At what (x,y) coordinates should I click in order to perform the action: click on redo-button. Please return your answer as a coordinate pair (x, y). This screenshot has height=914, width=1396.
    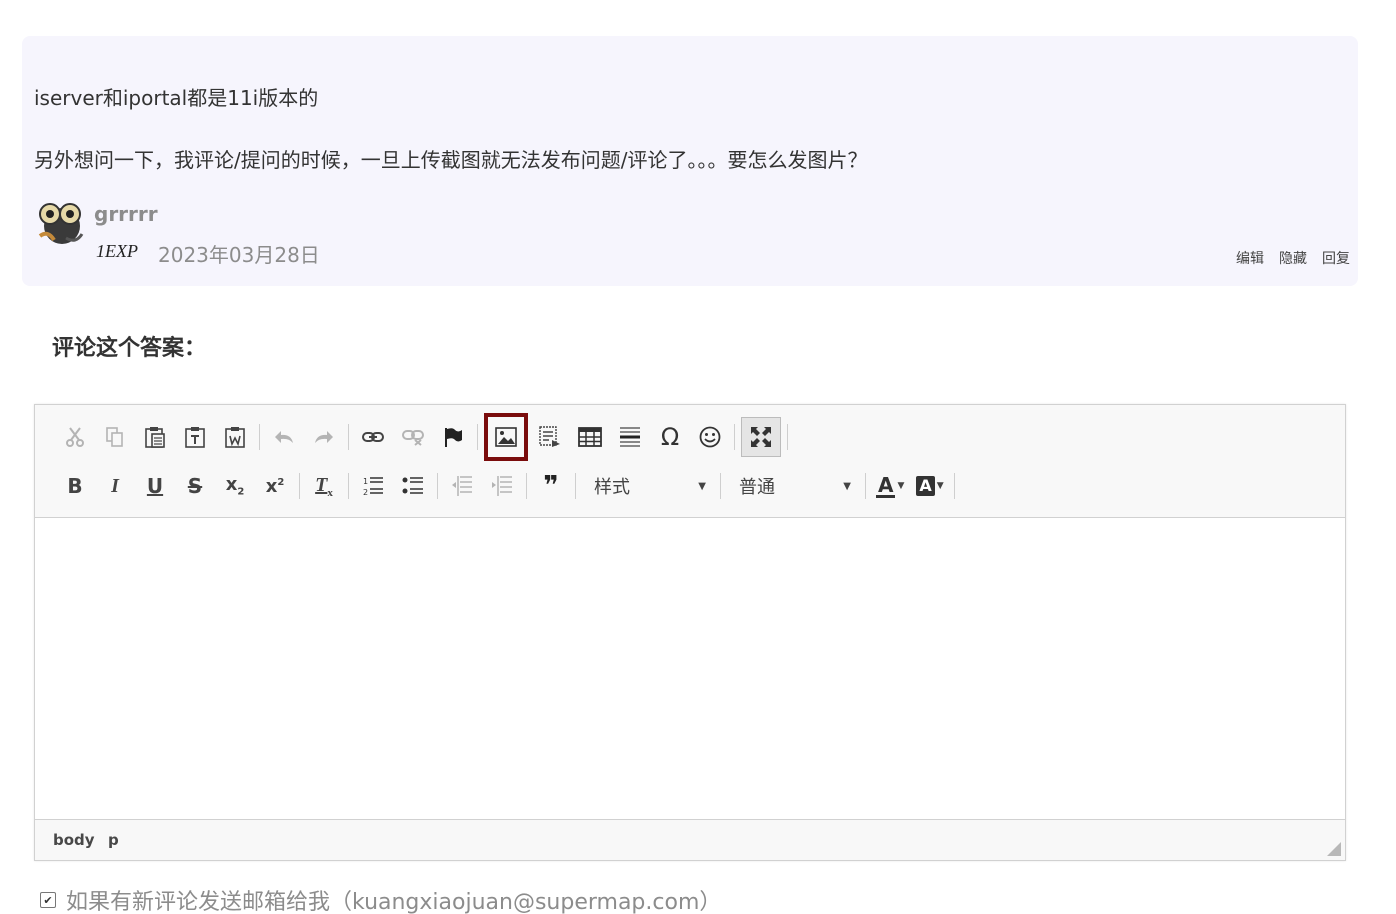
    Looking at the image, I should click on (324, 437).